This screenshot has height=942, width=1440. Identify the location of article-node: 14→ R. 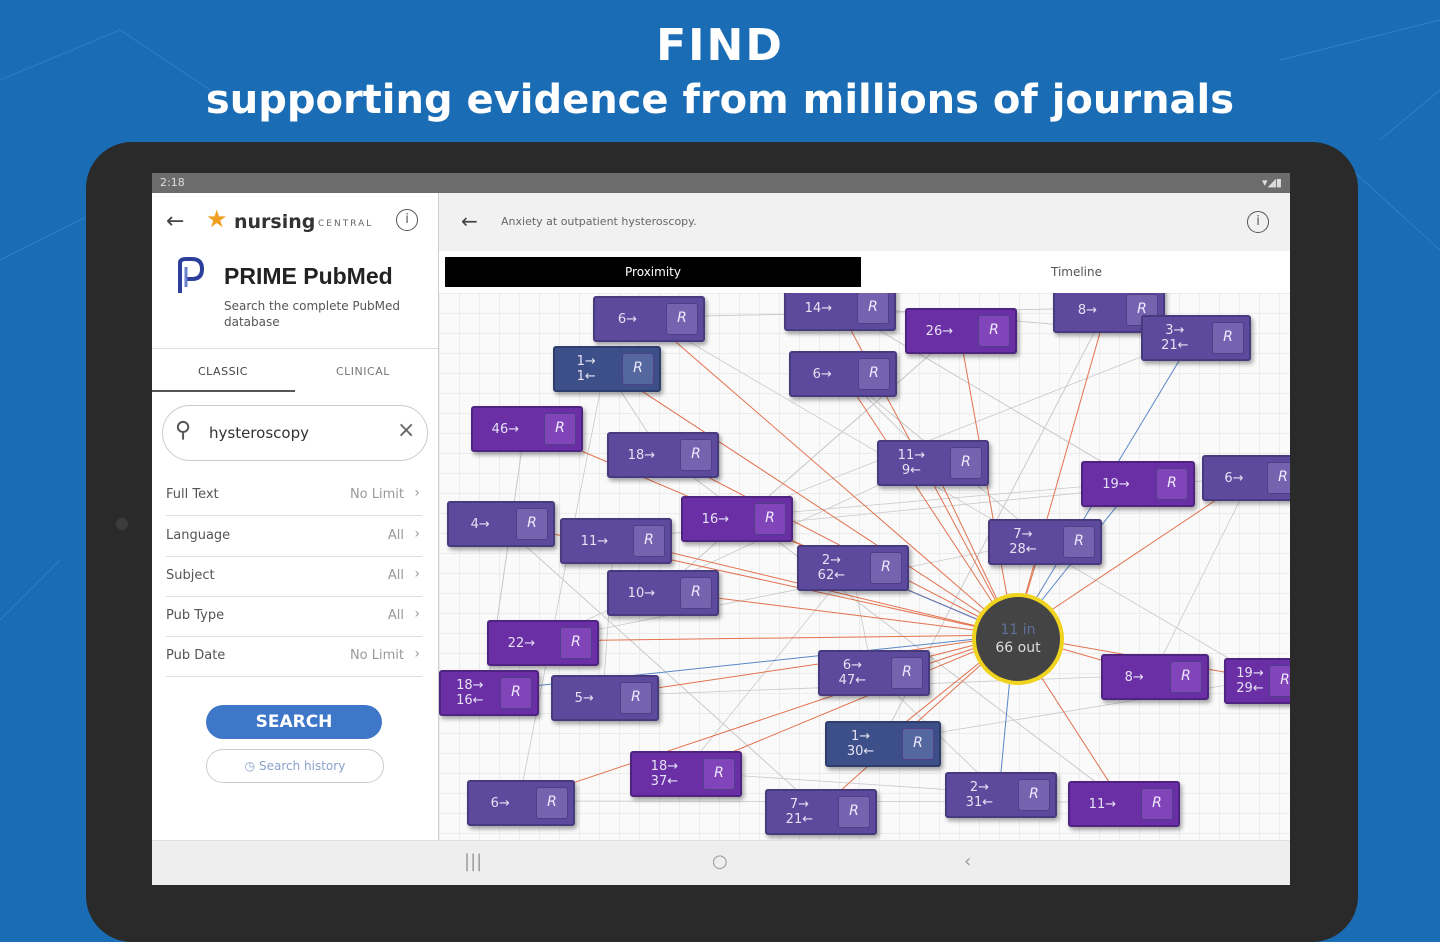
(840, 312).